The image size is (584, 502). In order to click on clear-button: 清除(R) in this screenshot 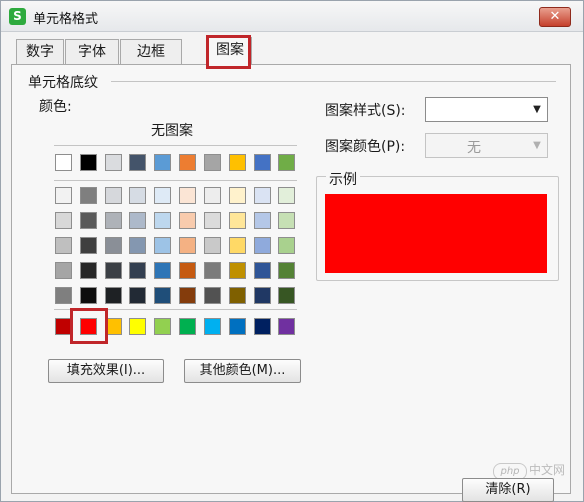, I will do `click(508, 490)`.